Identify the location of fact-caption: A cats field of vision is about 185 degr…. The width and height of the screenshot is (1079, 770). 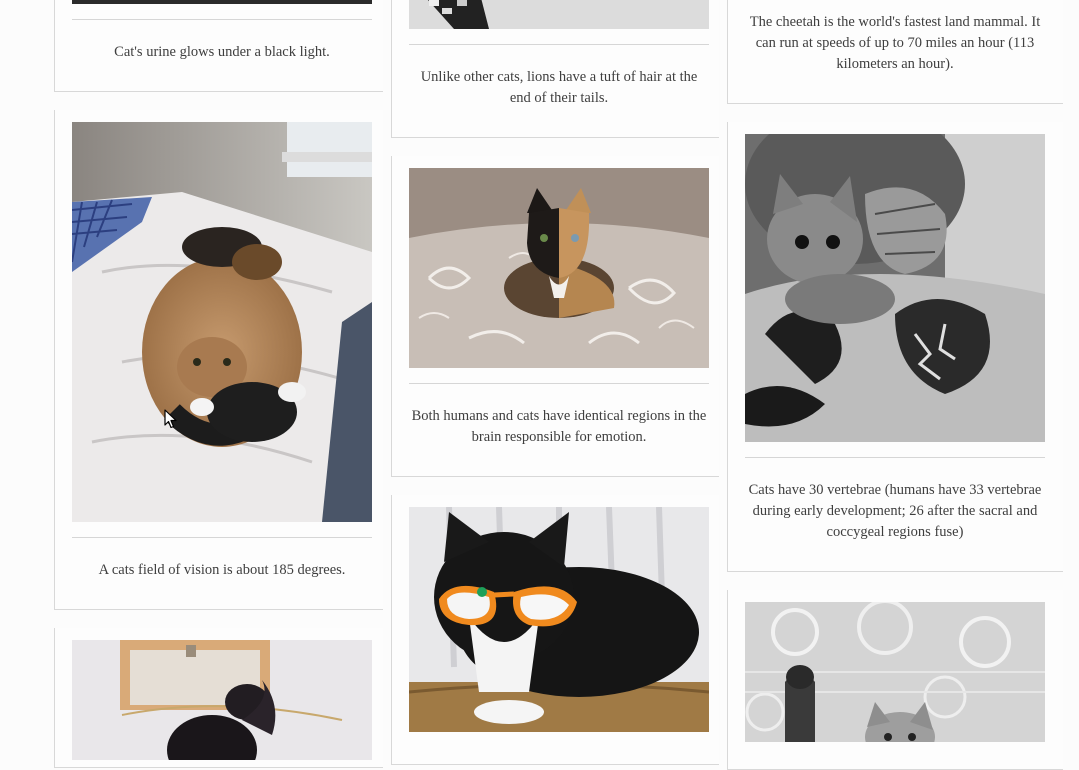
(222, 570).